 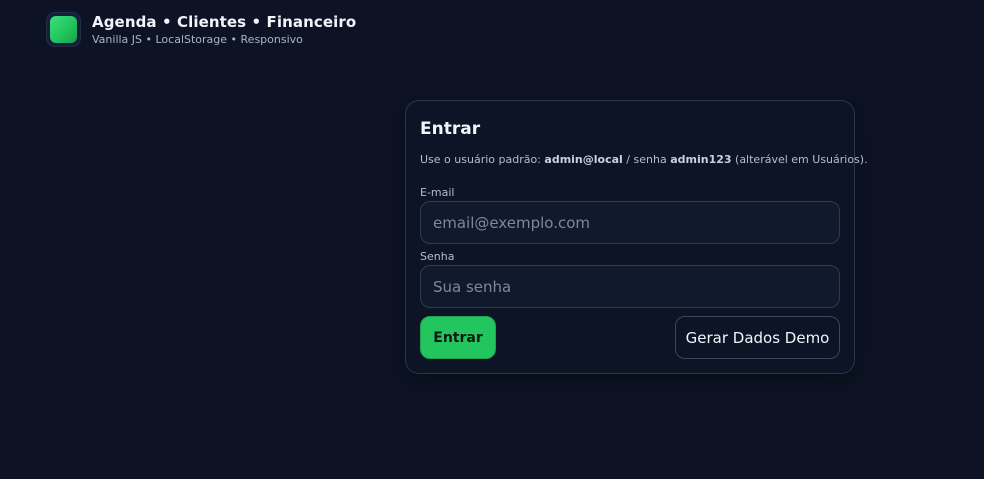 What do you see at coordinates (757, 337) in the screenshot?
I see `generate-demo-data-button: Gerar Dados Demo` at bounding box center [757, 337].